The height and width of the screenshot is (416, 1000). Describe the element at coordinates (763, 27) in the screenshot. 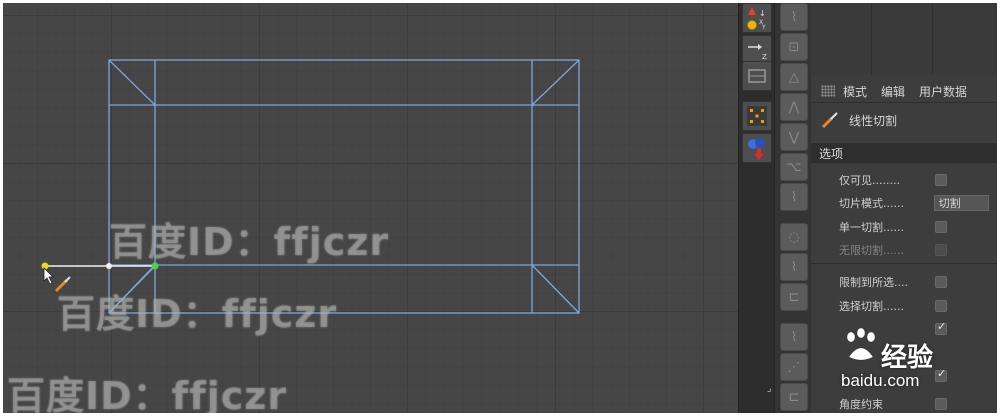

I see `svg-text: Y` at that location.